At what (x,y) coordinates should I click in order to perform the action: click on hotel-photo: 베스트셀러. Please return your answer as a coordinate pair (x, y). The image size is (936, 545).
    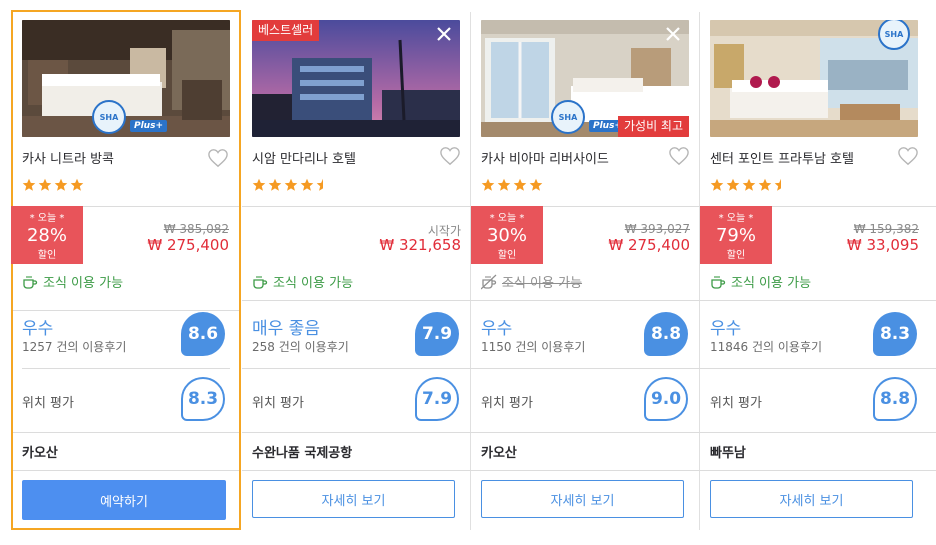
    Looking at the image, I should click on (356, 78).